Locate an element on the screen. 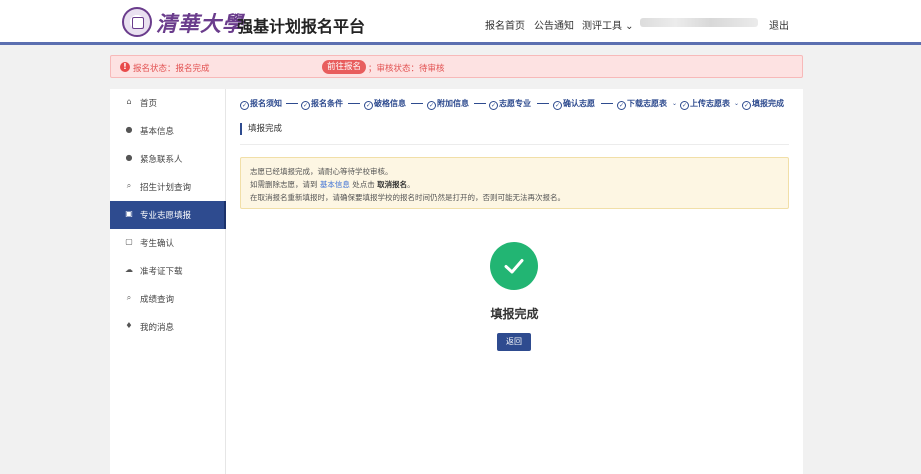 The height and width of the screenshot is (474, 921). basic-info-link: 基本信息 is located at coordinates (335, 184).